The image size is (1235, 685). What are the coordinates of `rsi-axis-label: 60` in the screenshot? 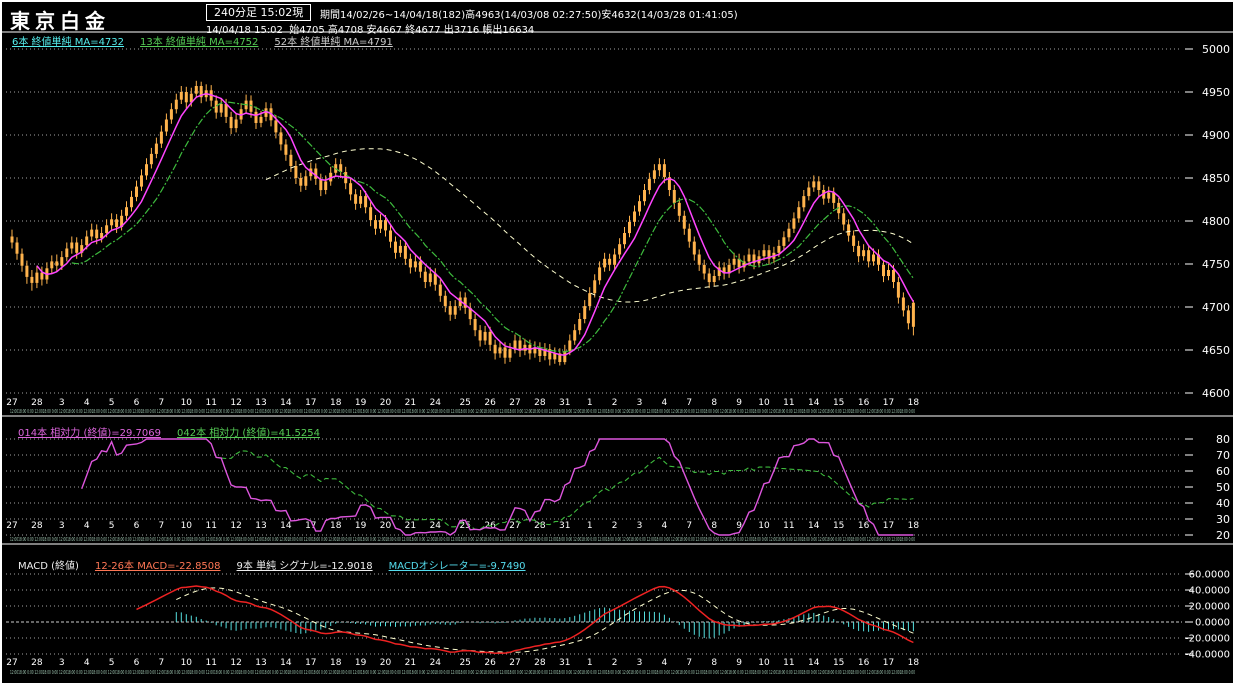 It's located at (1223, 471).